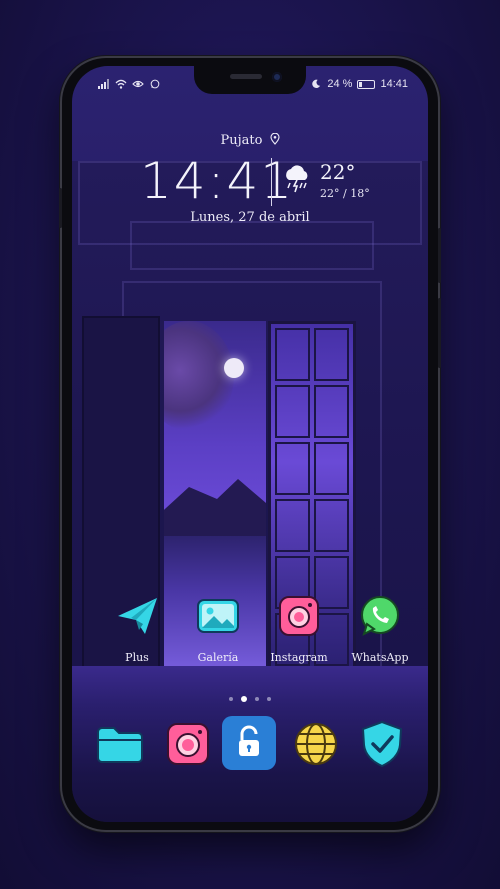  I want to click on location-label: Pujato, so click(241, 140).